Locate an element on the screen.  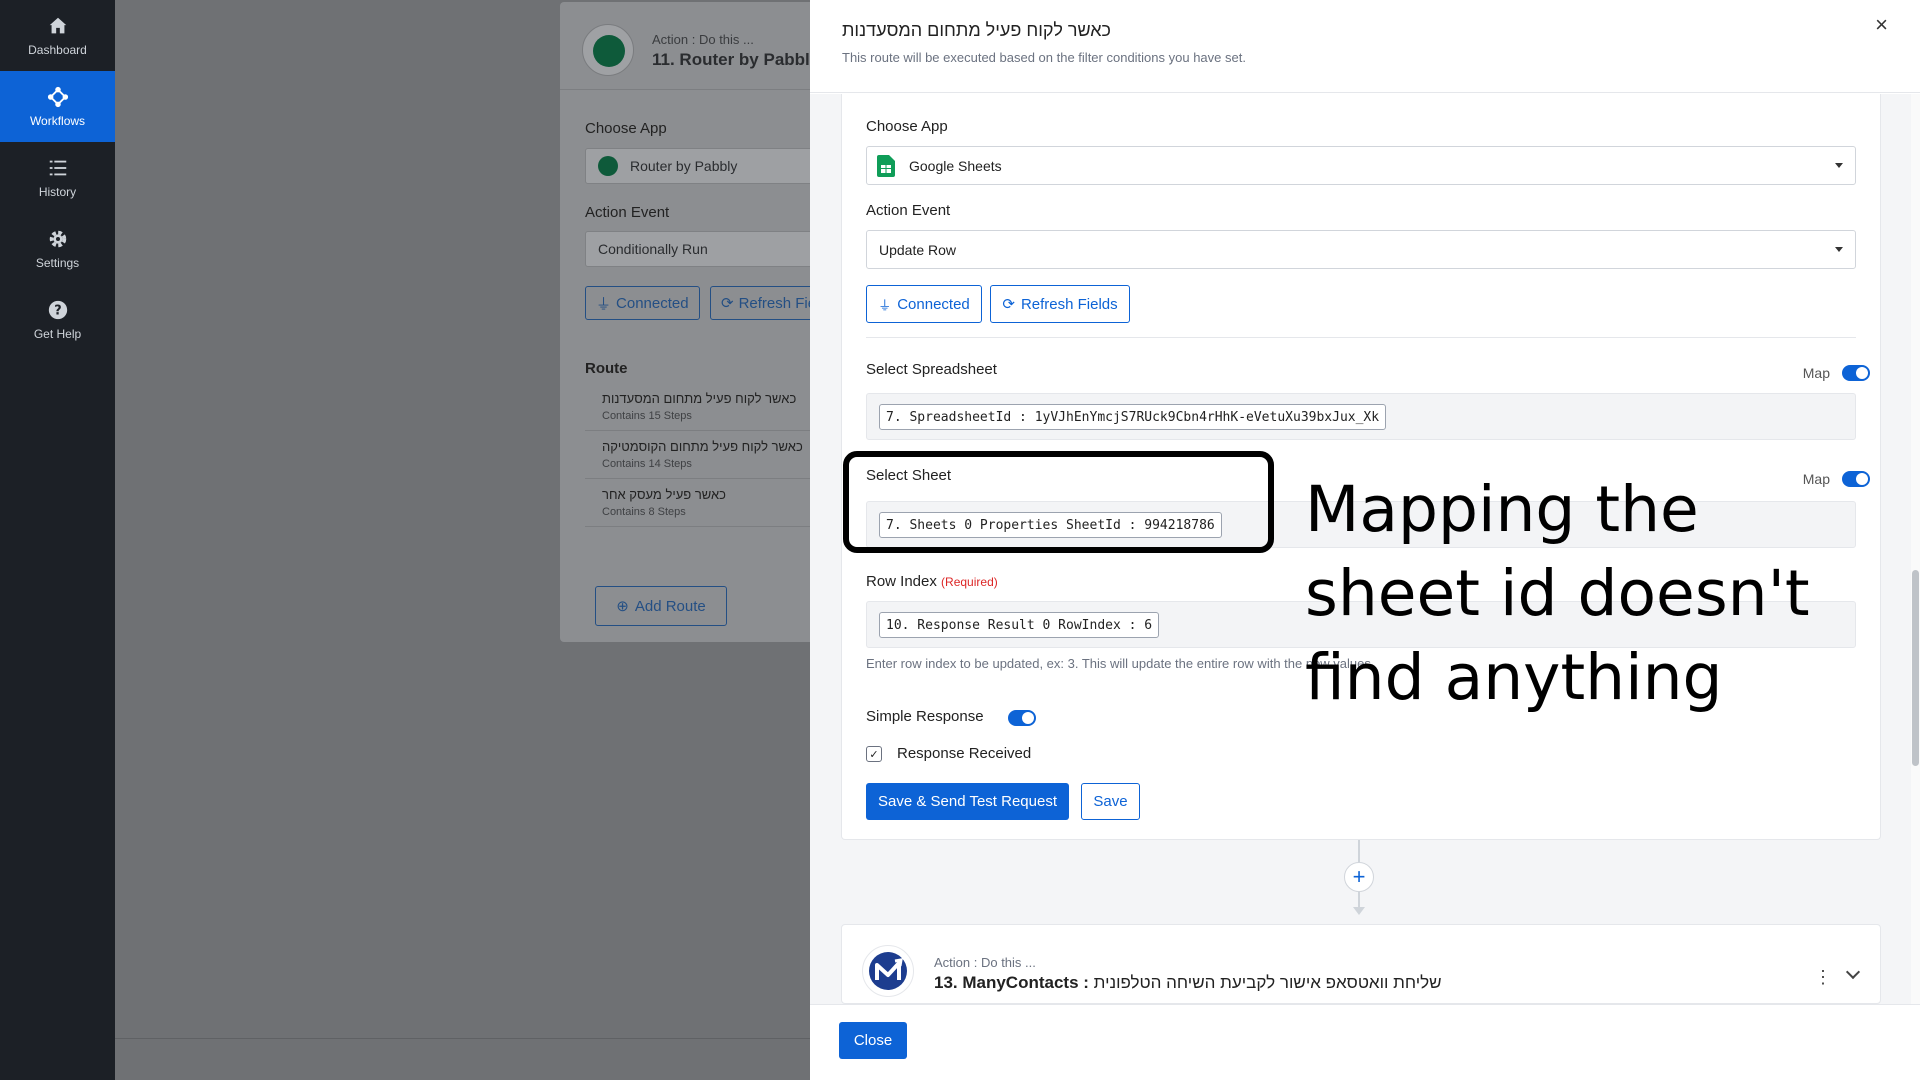
home-icon is located at coordinates (57, 25).